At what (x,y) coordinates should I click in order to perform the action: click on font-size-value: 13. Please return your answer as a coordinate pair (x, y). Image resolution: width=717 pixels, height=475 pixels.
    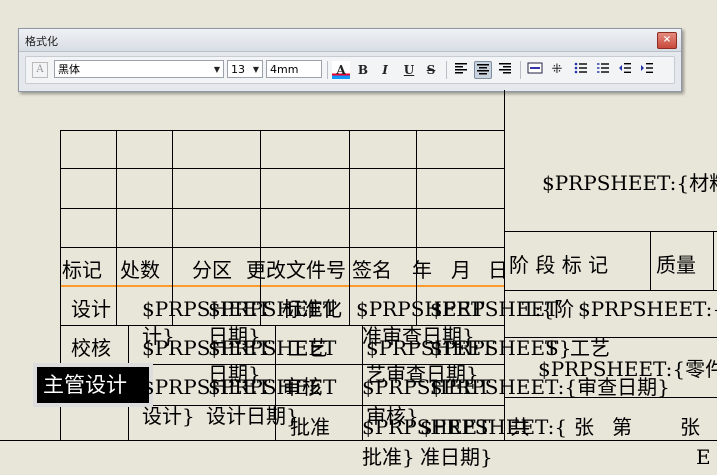
    Looking at the image, I should click on (238, 69).